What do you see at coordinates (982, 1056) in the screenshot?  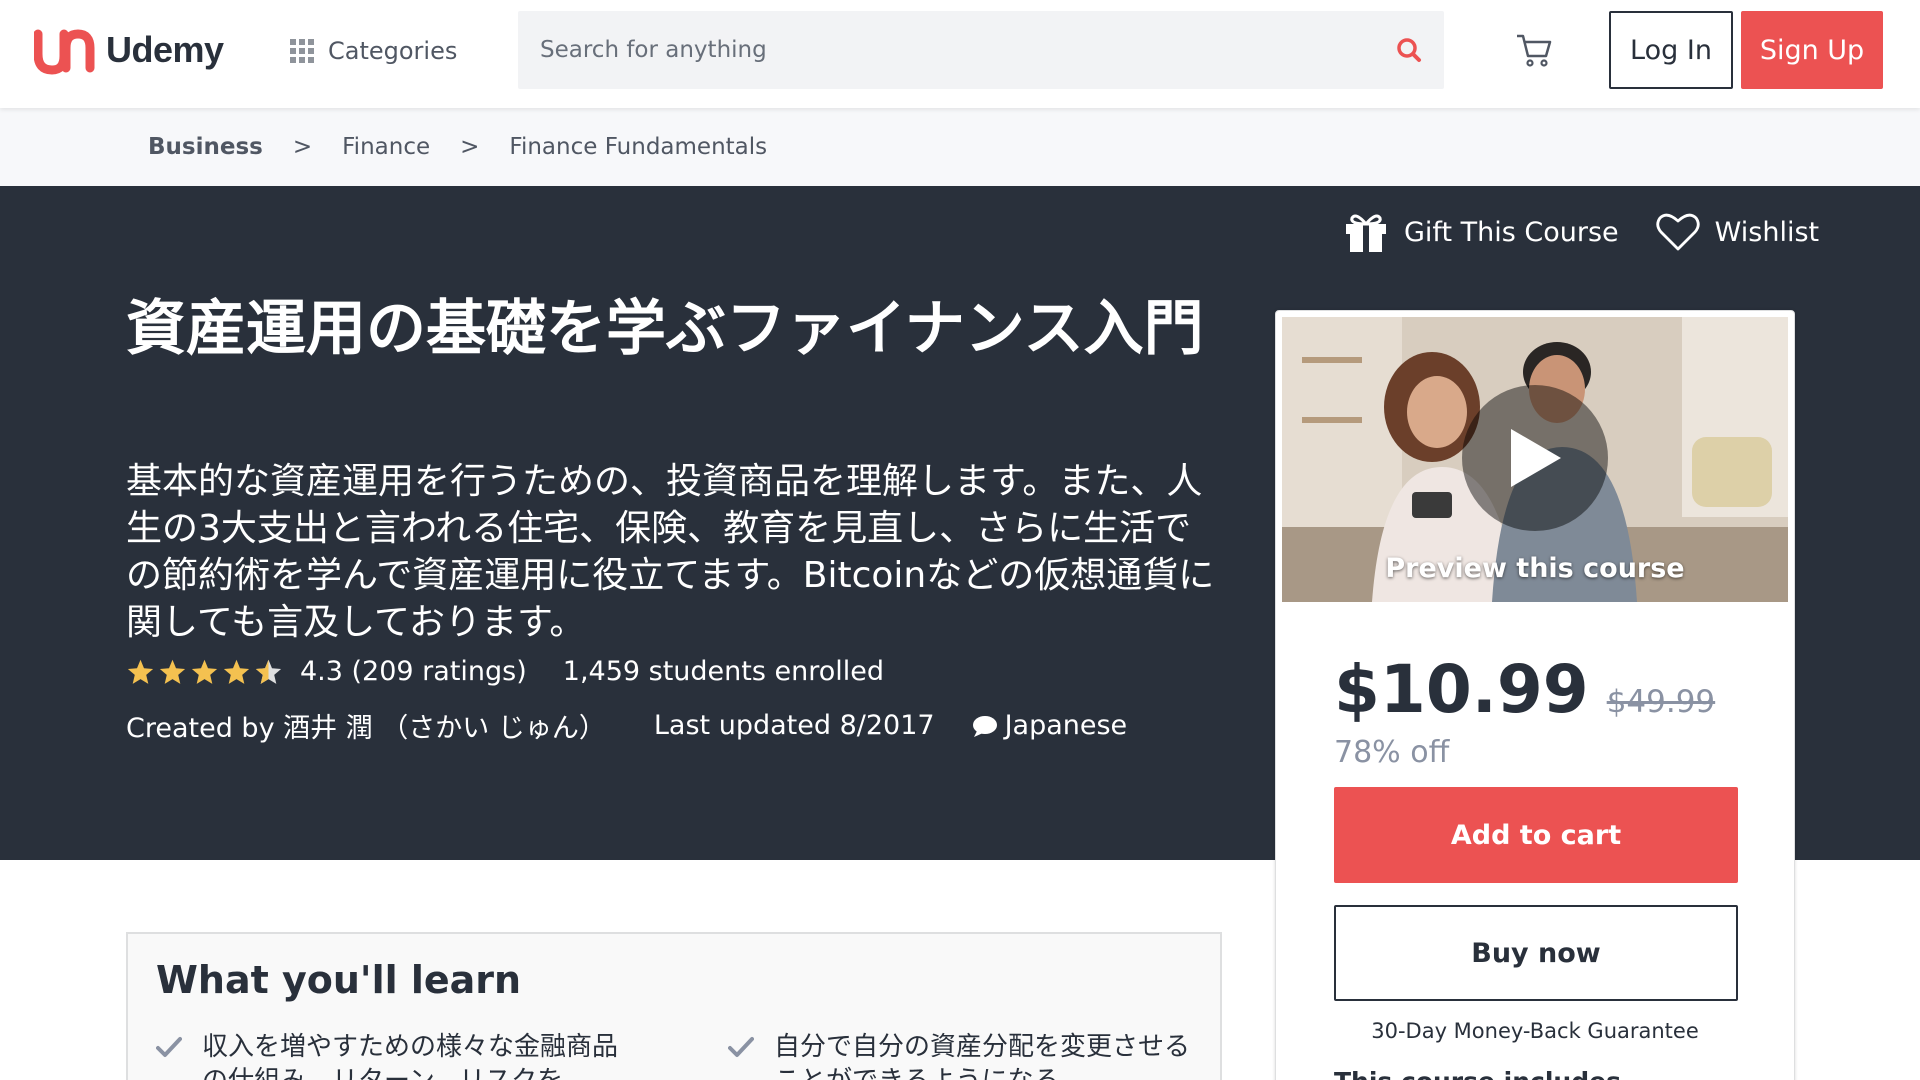 I see `learn-item-text: 自分で自分の資産分配を変更させることができるようになる` at bounding box center [982, 1056].